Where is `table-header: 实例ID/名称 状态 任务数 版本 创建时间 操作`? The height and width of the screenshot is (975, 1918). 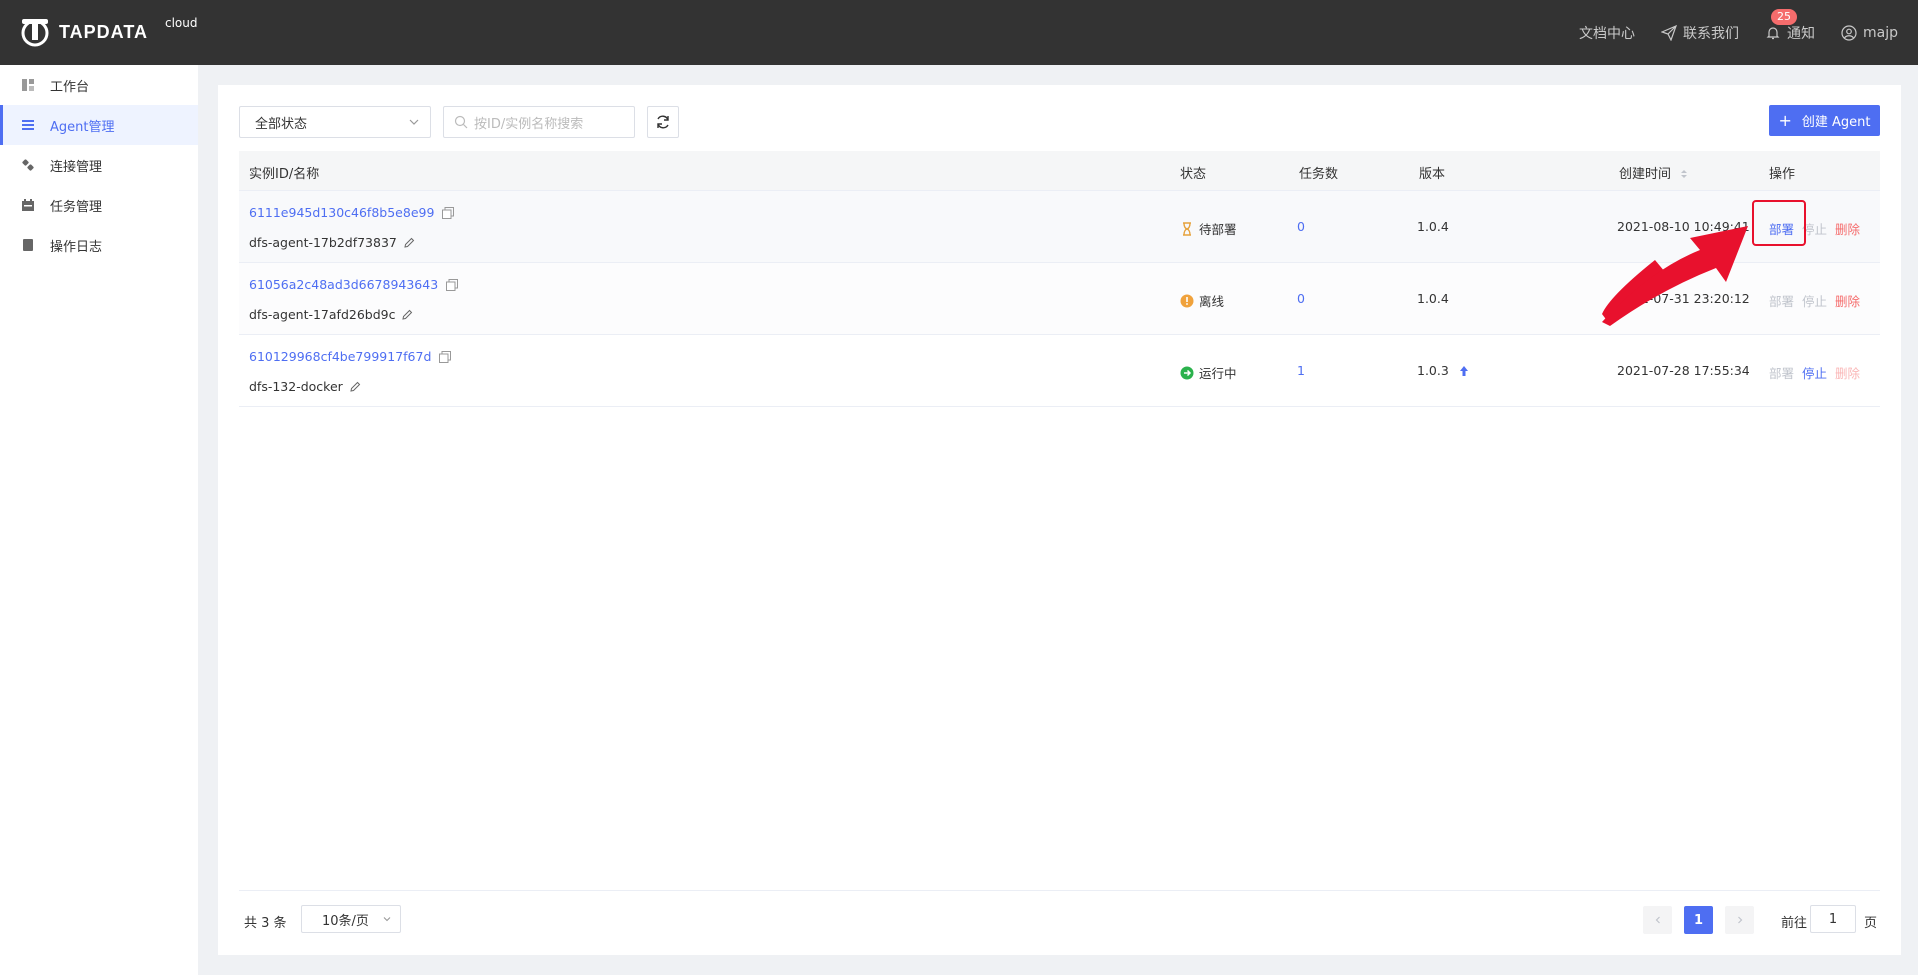
table-header: 实例ID/名称 状态 任务数 版本 创建时间 操作 is located at coordinates (1059, 171).